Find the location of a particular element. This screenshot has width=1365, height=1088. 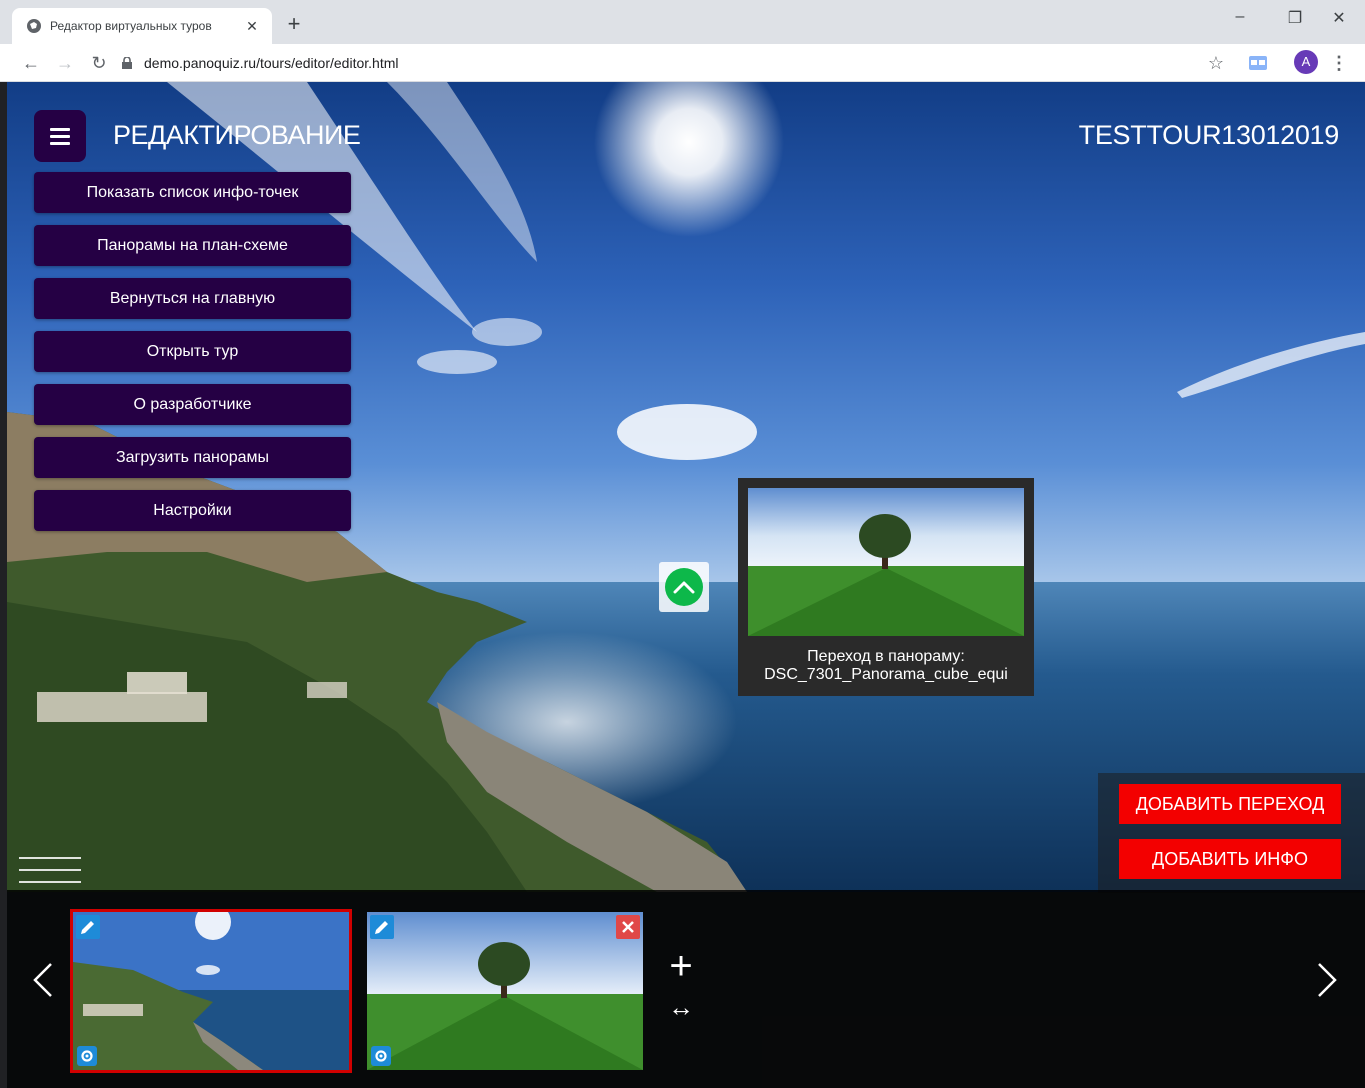

tooltip-line-1: Переход в панораму: is located at coordinates (886, 656).